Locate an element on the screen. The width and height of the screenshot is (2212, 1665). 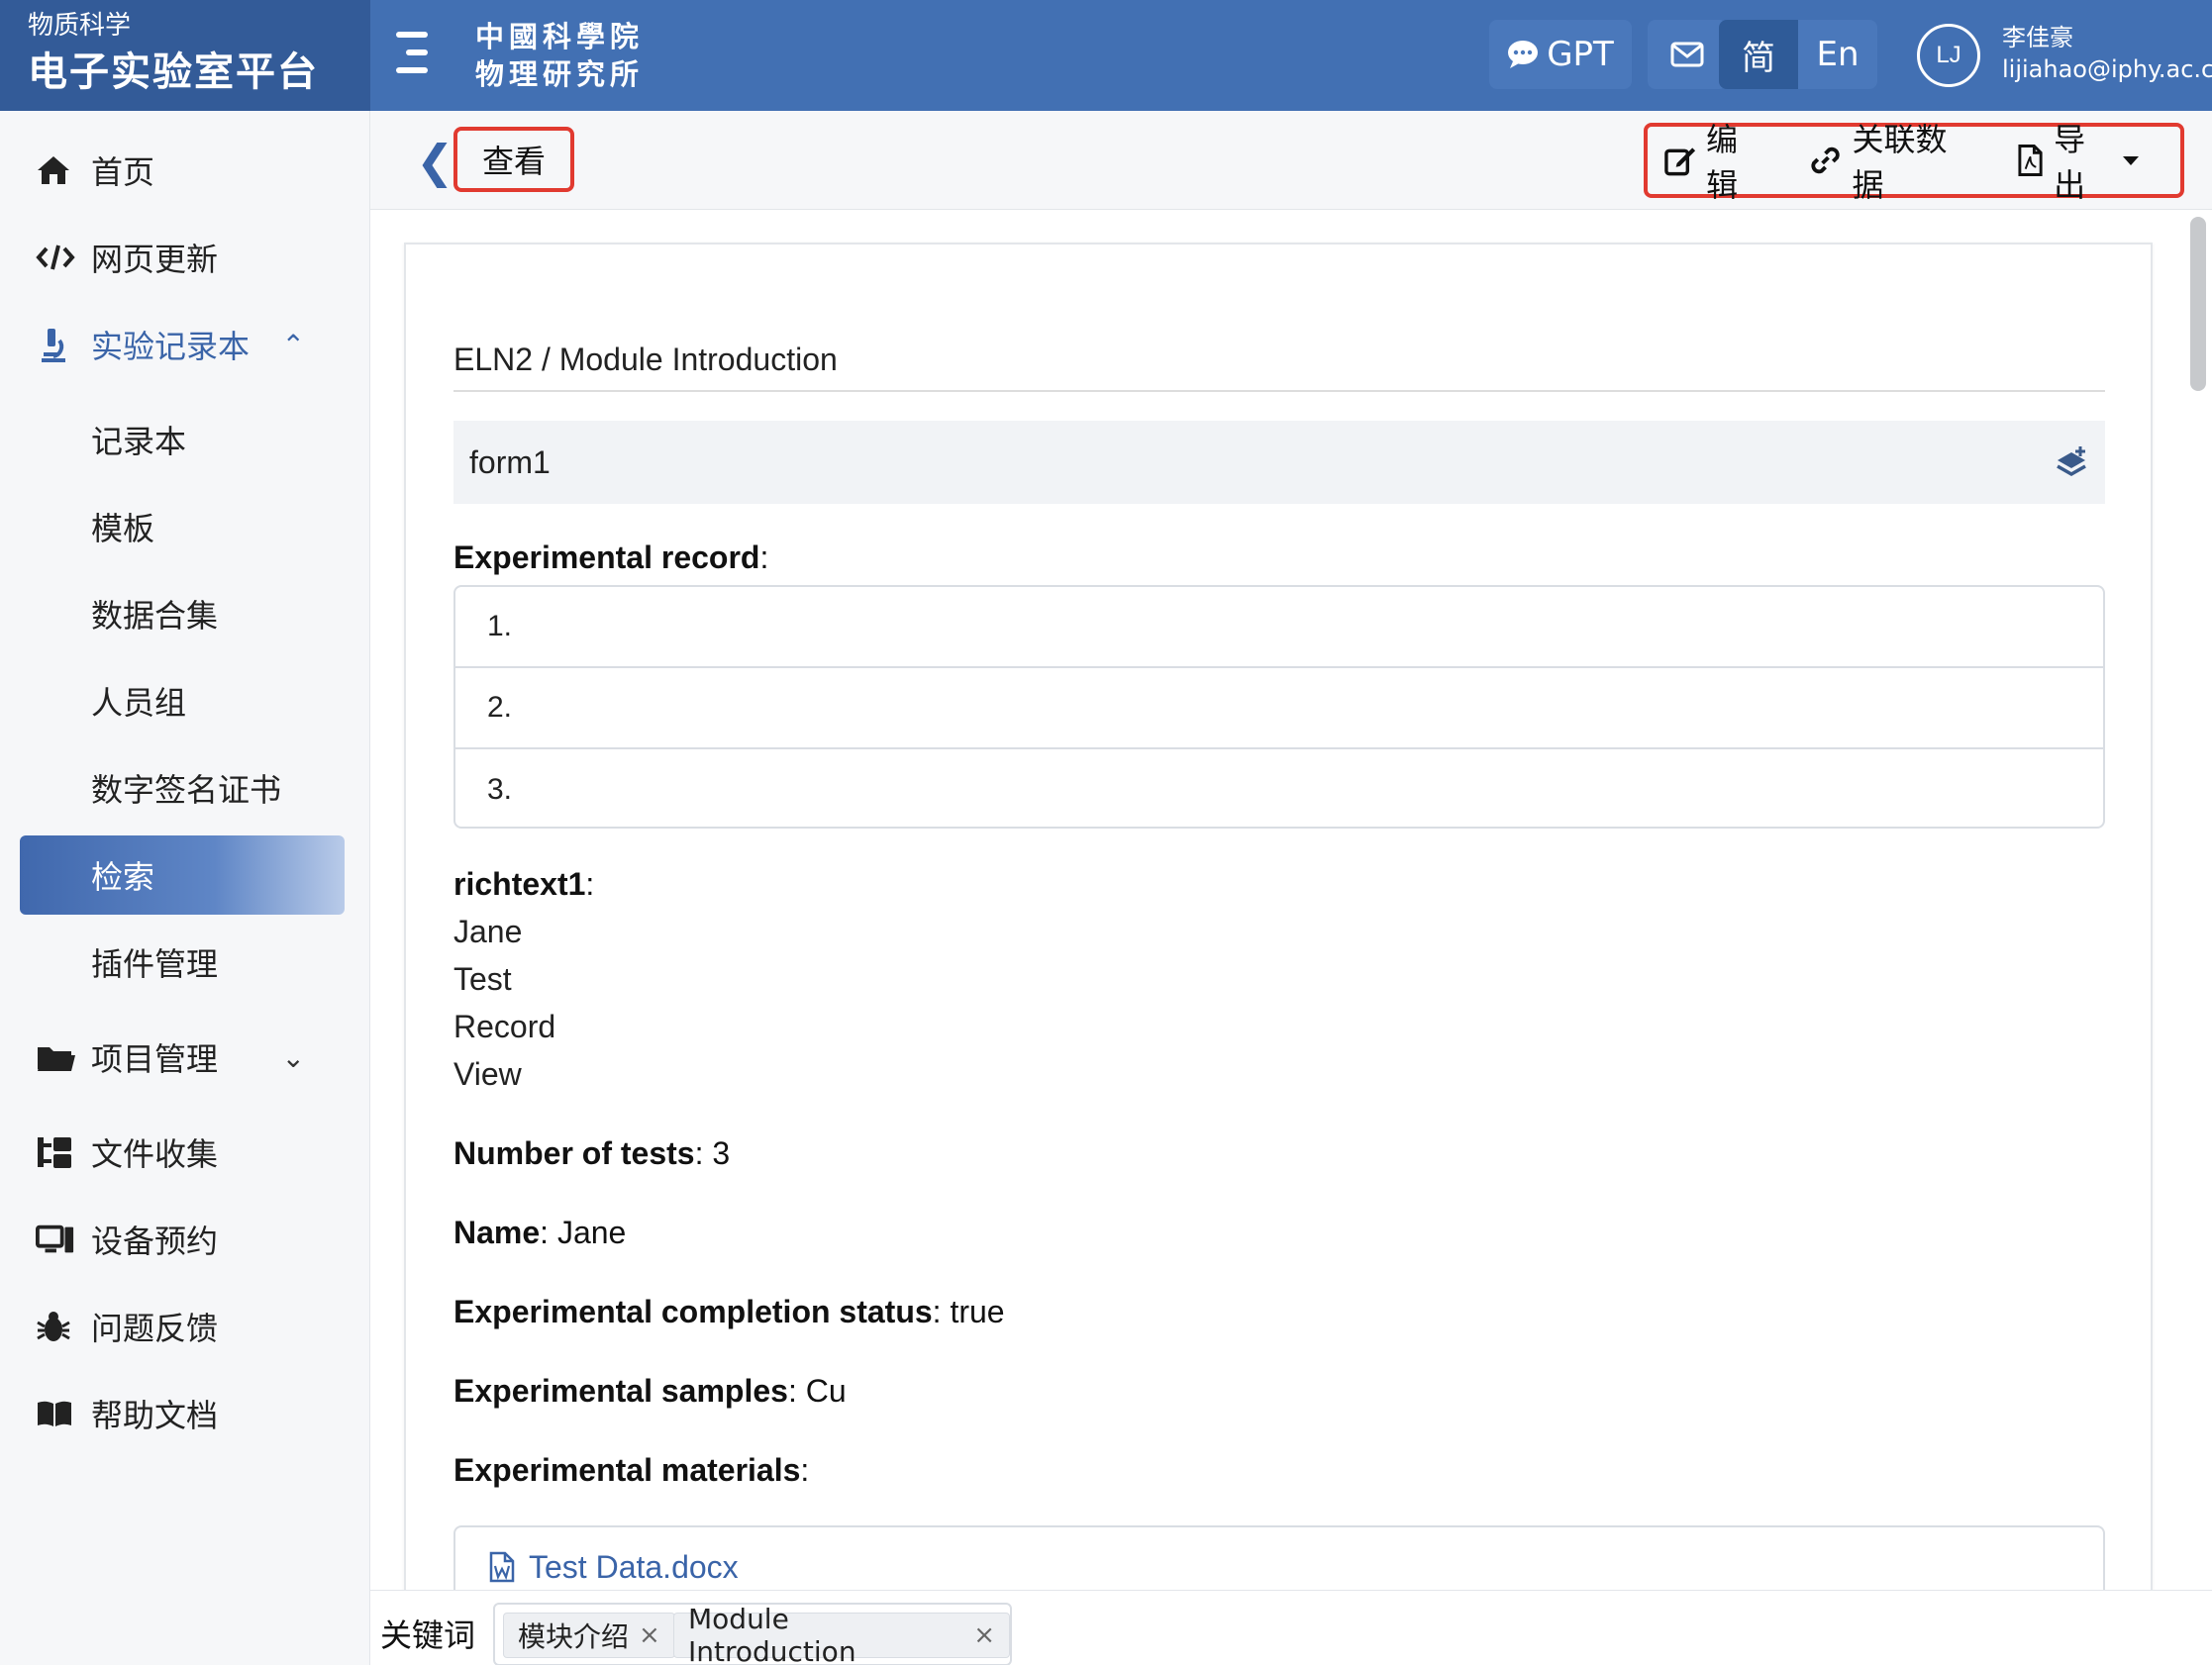
sidebar-label-home: 首页 is located at coordinates (123, 172).